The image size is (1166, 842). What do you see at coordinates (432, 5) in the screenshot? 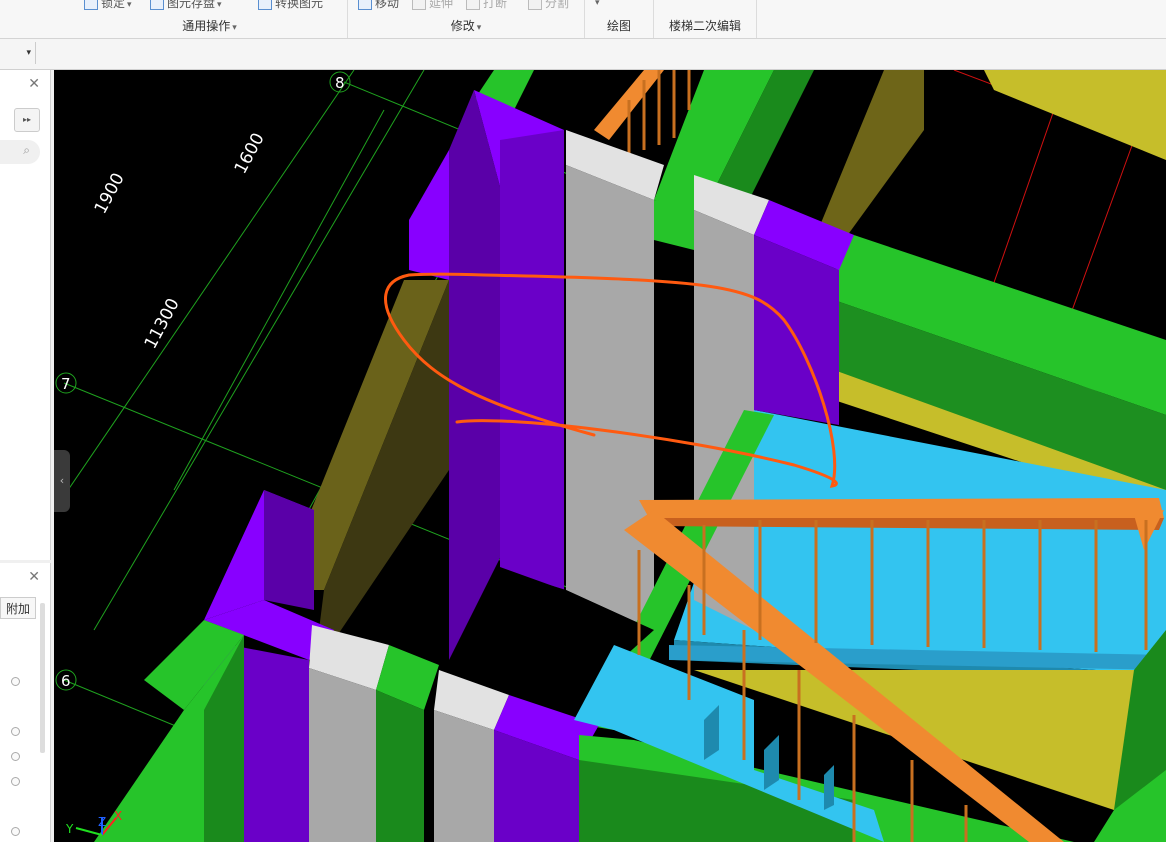
I see `extend-button: 延伸` at bounding box center [432, 5].